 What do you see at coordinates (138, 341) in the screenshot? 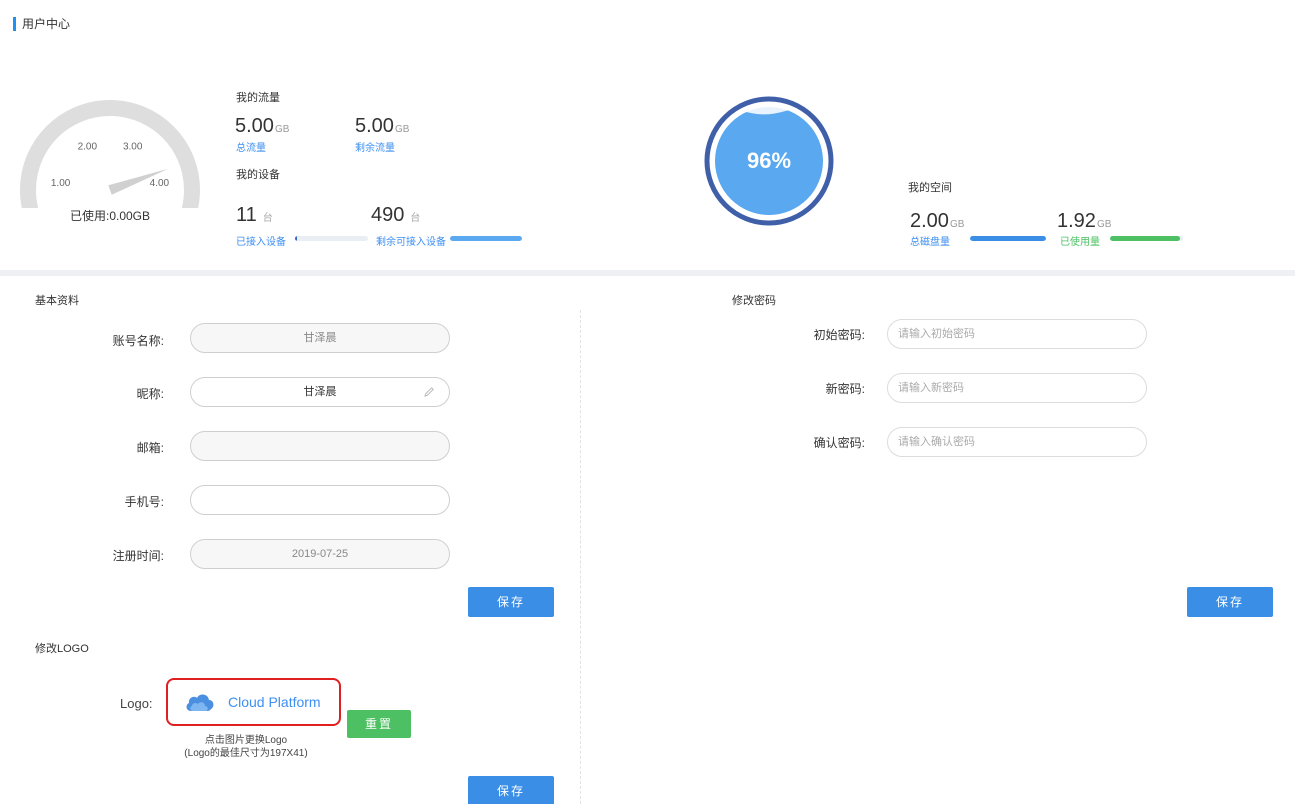
I see `account-label: 账号名称:` at bounding box center [138, 341].